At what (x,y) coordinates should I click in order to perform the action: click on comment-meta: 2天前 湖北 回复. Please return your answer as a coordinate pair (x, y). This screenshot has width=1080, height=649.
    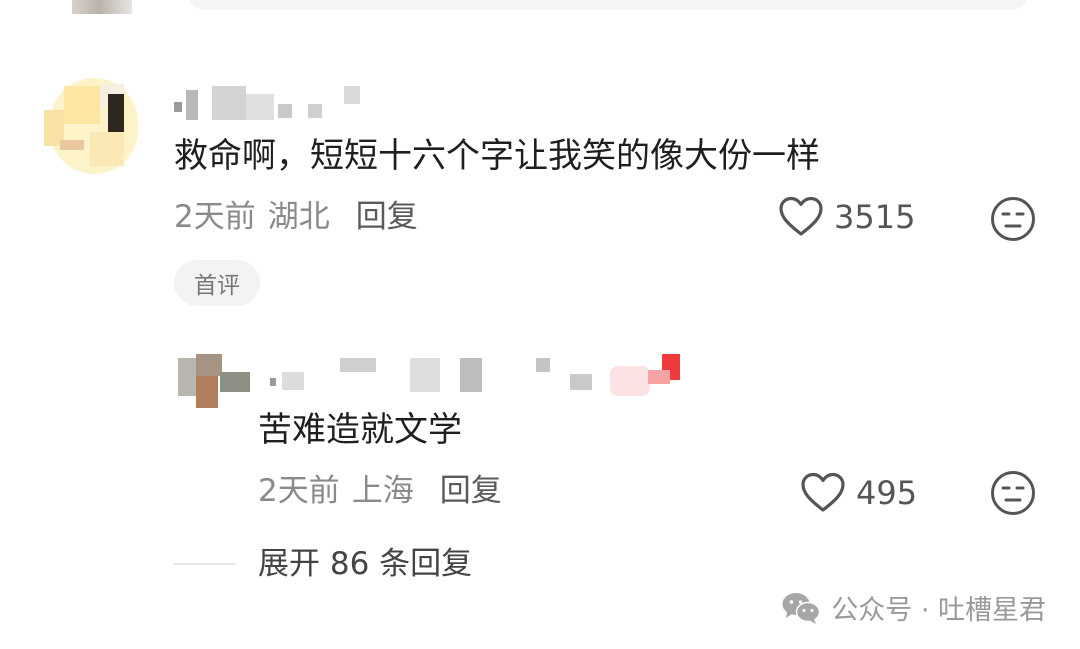
    Looking at the image, I should click on (296, 217).